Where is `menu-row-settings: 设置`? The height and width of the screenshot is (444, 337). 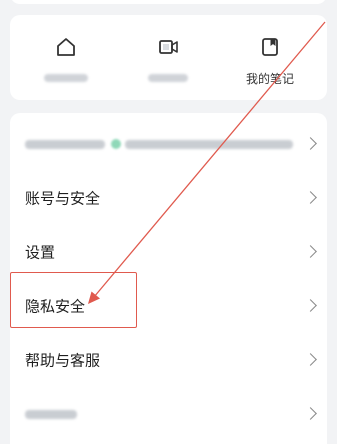 menu-row-settings: 设置 is located at coordinates (168, 252).